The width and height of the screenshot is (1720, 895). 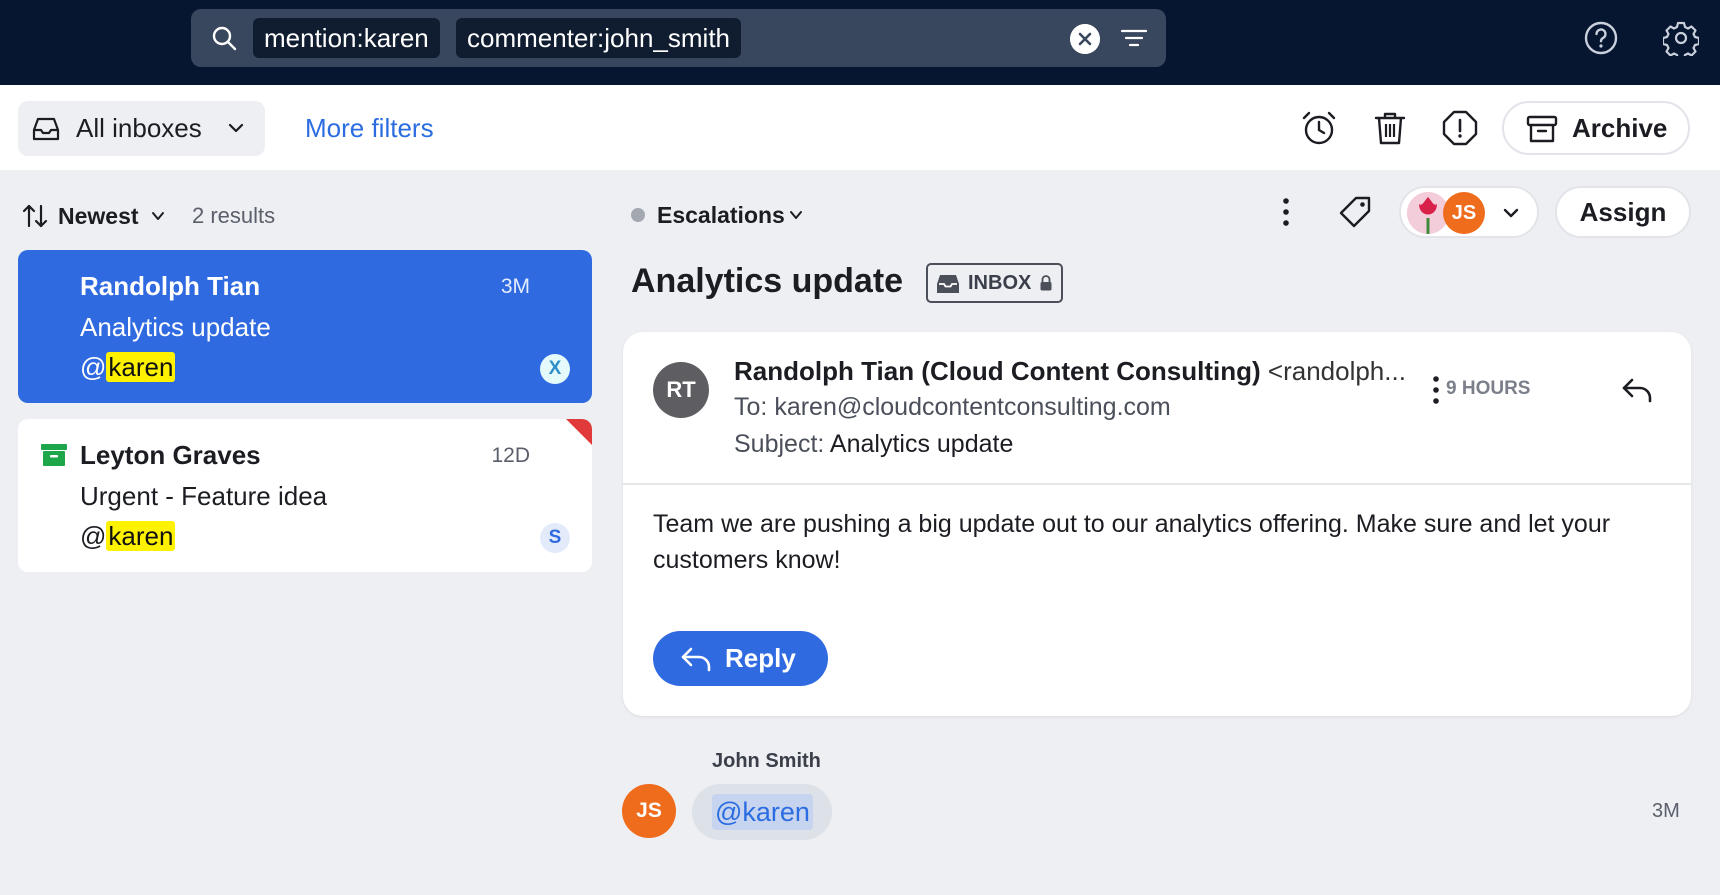 I want to click on archive-button: Archive, so click(x=1596, y=128).